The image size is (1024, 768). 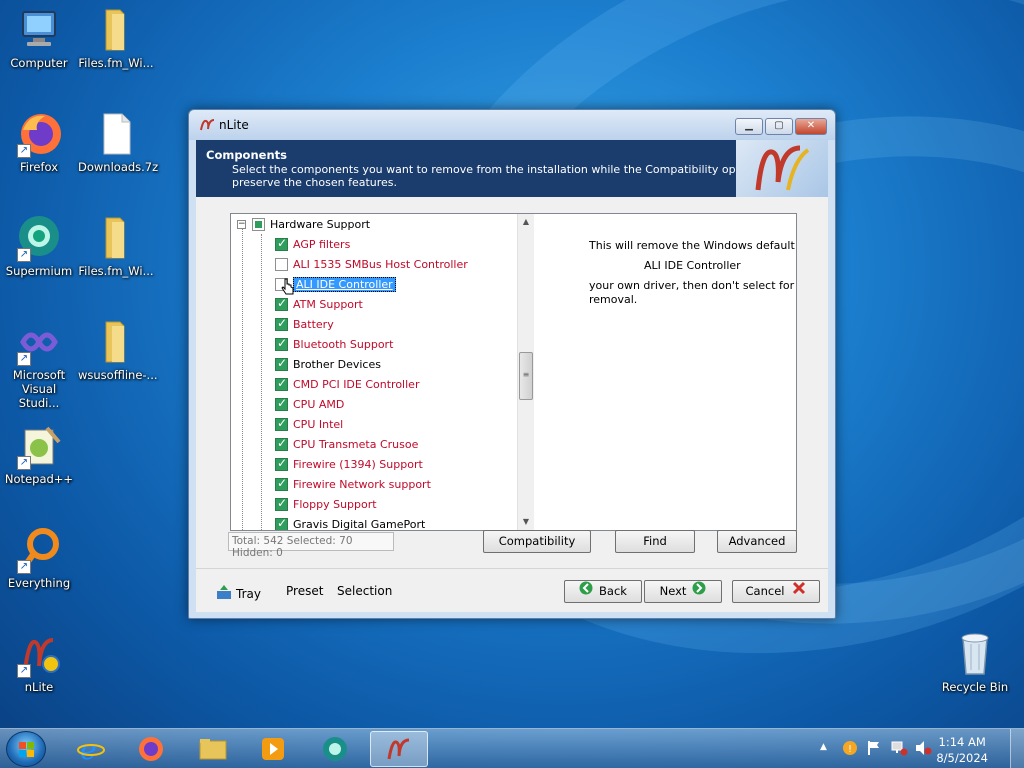 What do you see at coordinates (39, 654) in the screenshot?
I see `nlite-icon: ↗` at bounding box center [39, 654].